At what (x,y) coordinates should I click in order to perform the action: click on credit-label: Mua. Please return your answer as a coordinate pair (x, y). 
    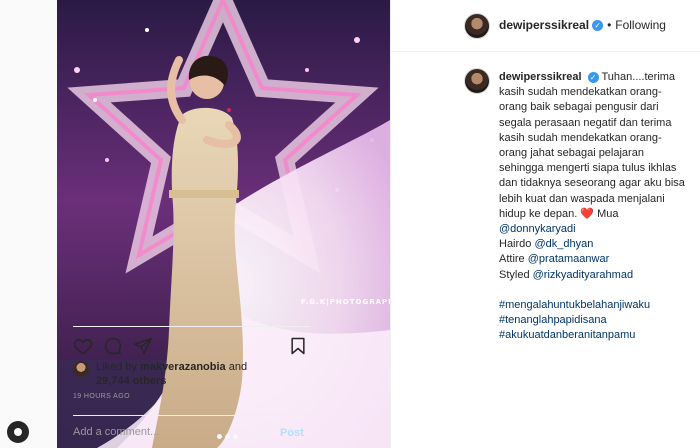
    Looking at the image, I should click on (608, 213).